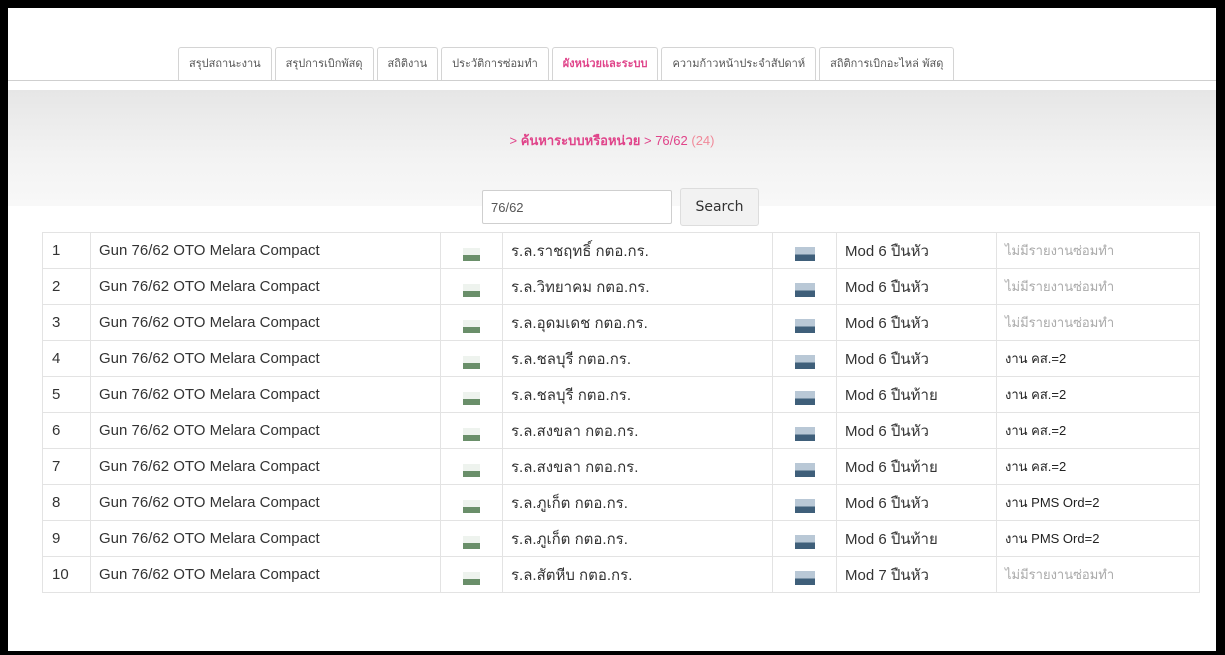  What do you see at coordinates (513, 140) in the screenshot?
I see `breadcrumb-prefix: >` at bounding box center [513, 140].